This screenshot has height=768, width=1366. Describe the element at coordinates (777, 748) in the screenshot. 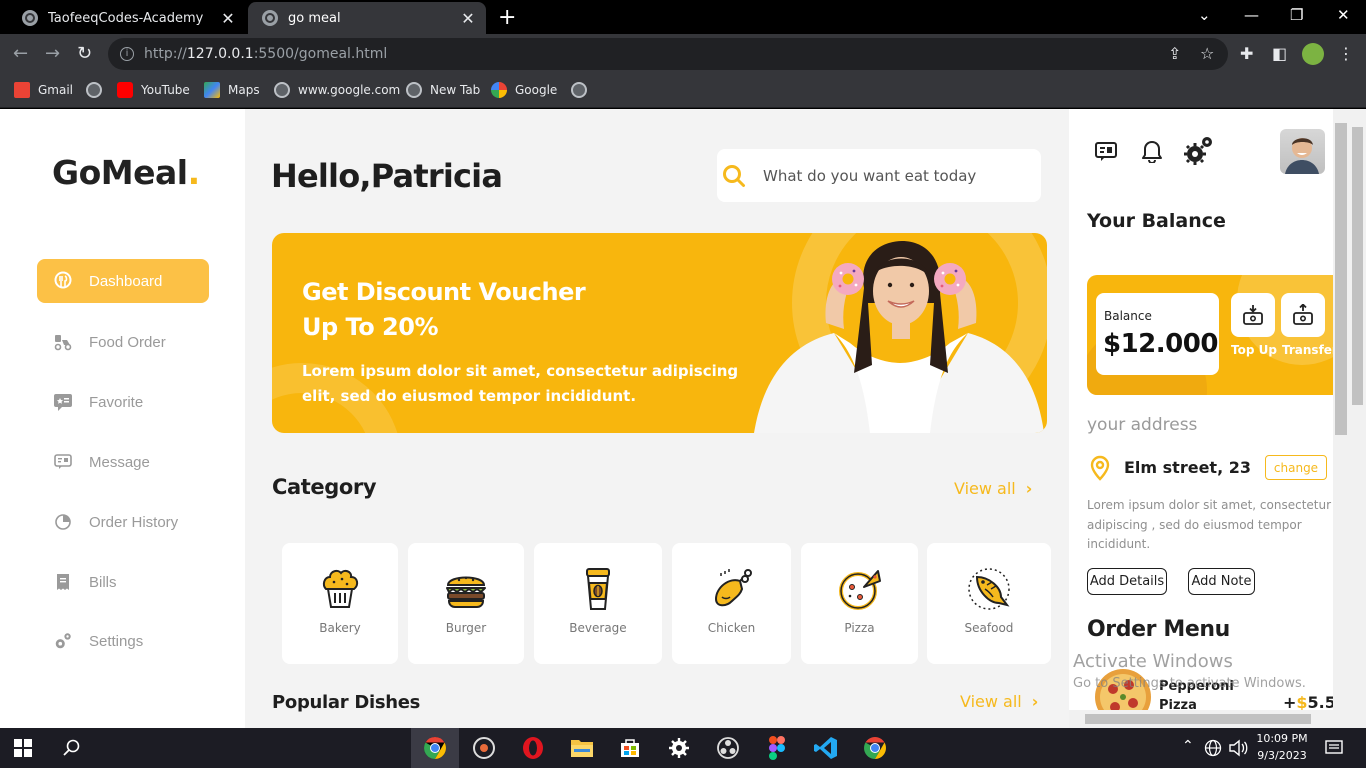

I see `taskbar-figma-icon` at that location.